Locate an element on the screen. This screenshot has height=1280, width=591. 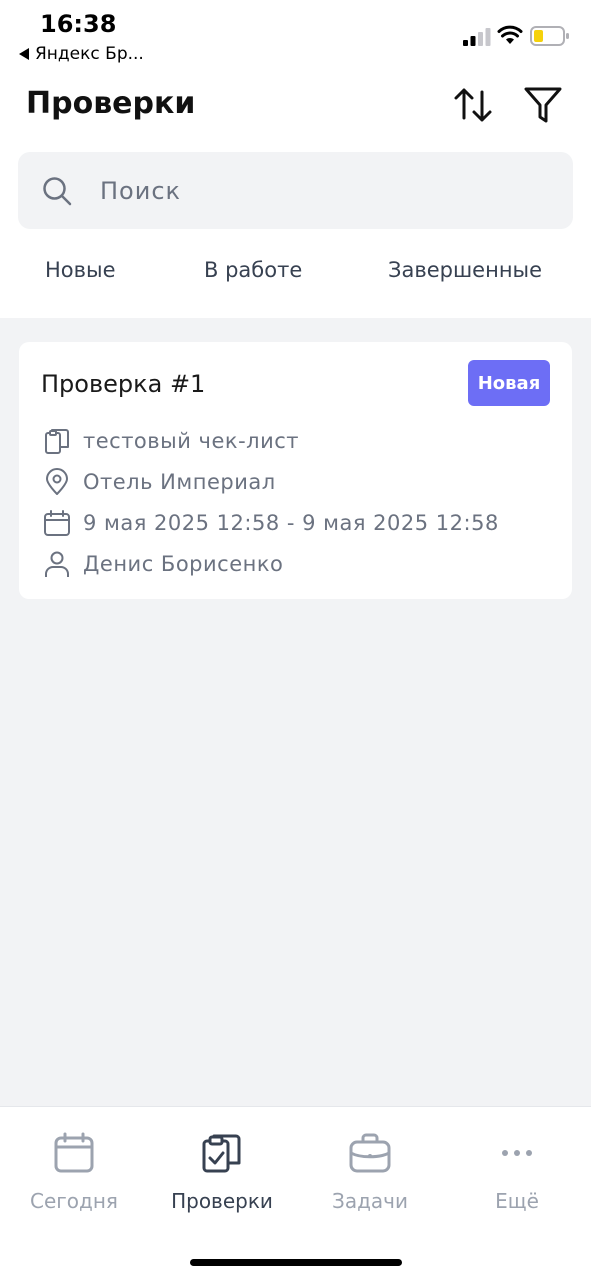
search-box is located at coordinates (295, 190).